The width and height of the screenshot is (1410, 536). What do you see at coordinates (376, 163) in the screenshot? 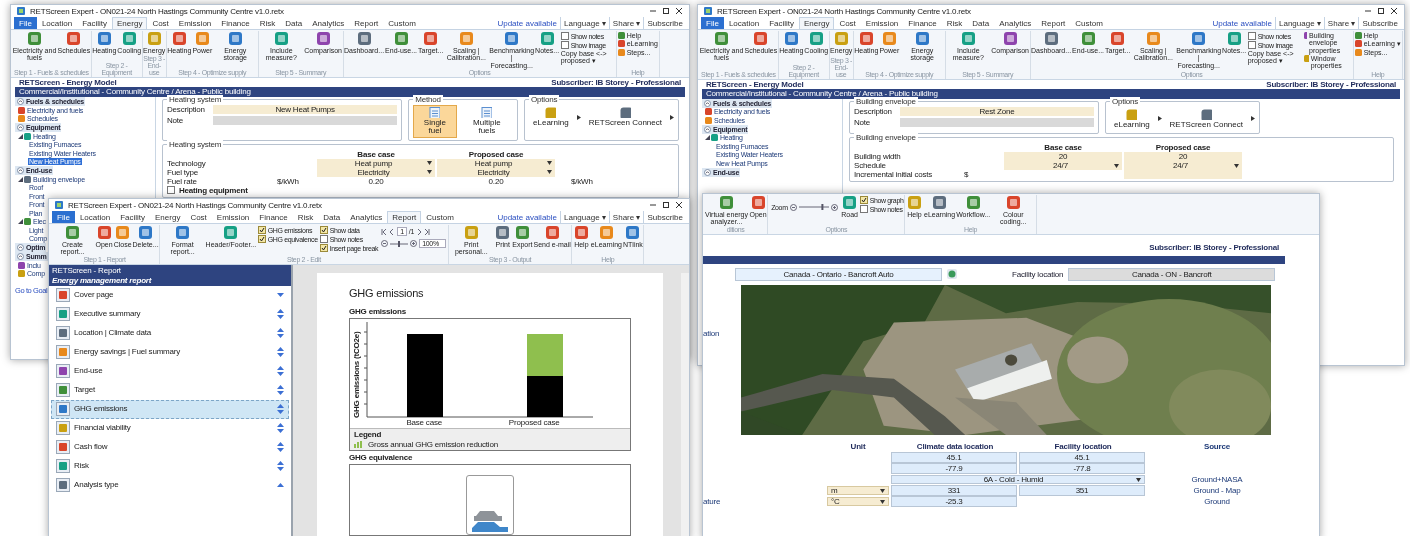
I see `dropdown-field: Heat pump` at bounding box center [376, 163].